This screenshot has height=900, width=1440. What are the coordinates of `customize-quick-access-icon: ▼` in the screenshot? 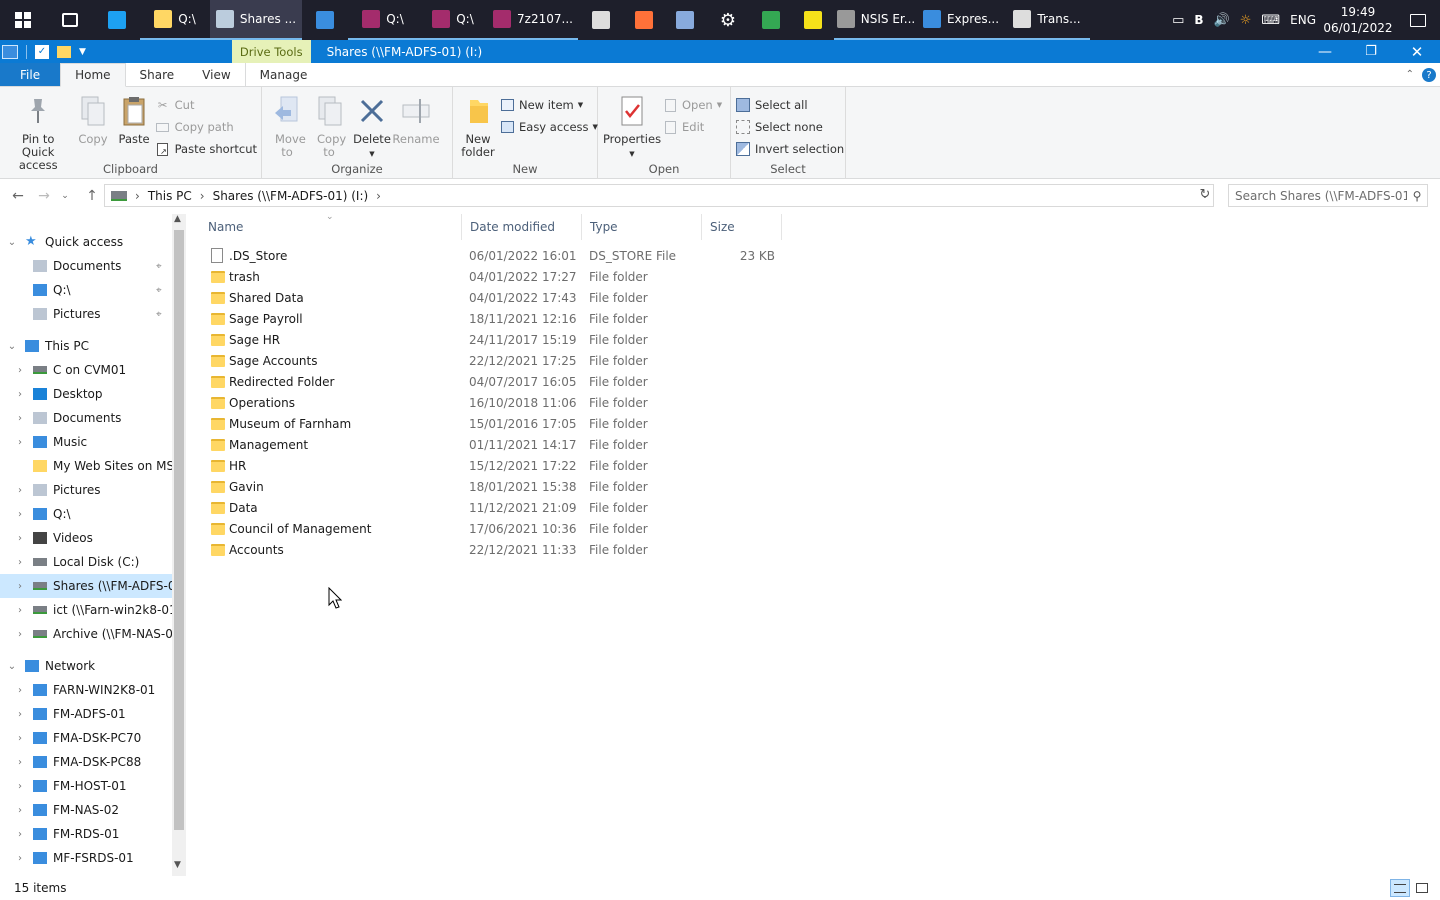 It's located at (82, 52).